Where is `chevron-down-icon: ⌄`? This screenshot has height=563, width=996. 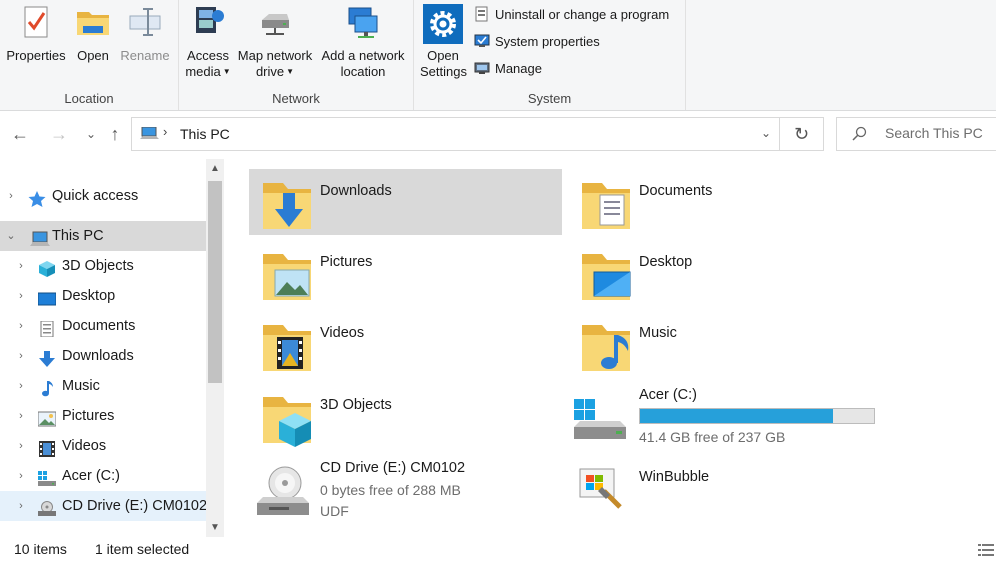 chevron-down-icon: ⌄ is located at coordinates (11, 236).